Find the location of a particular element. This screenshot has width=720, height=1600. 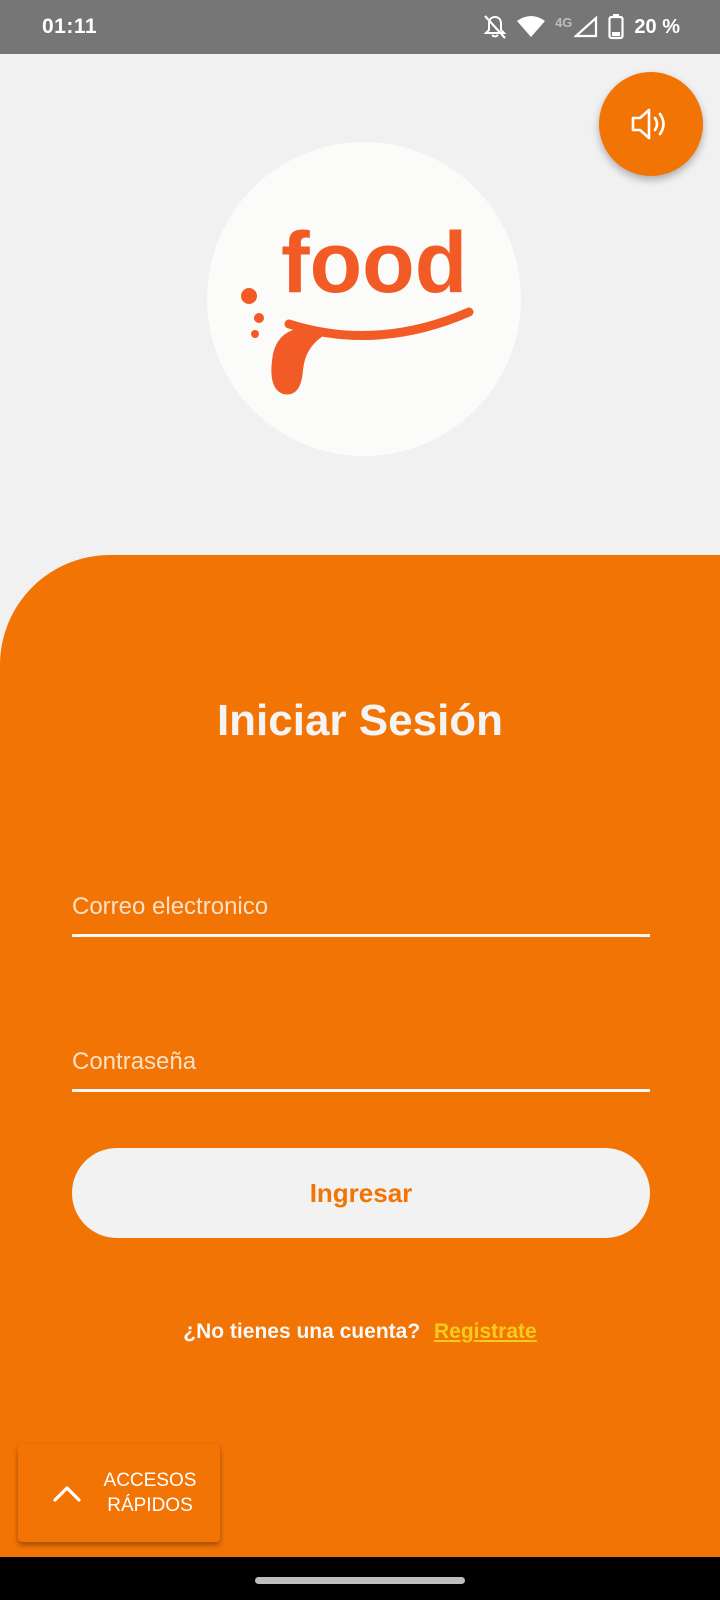

password-field is located at coordinates (361, 1063).